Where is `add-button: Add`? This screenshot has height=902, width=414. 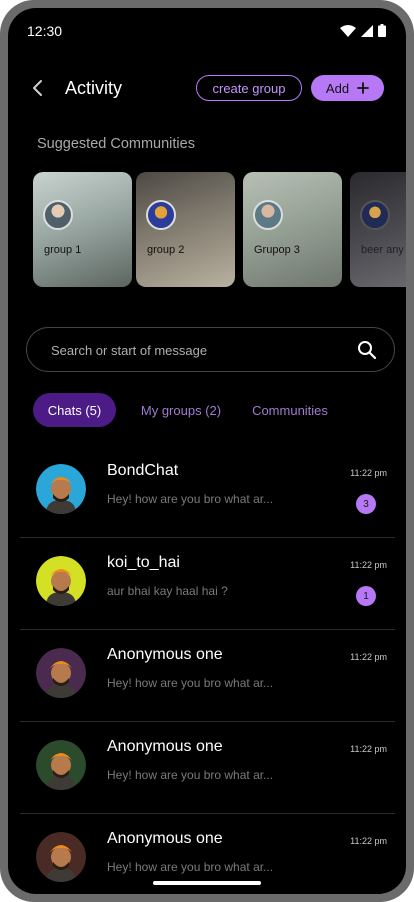
add-button: Add is located at coordinates (347, 88).